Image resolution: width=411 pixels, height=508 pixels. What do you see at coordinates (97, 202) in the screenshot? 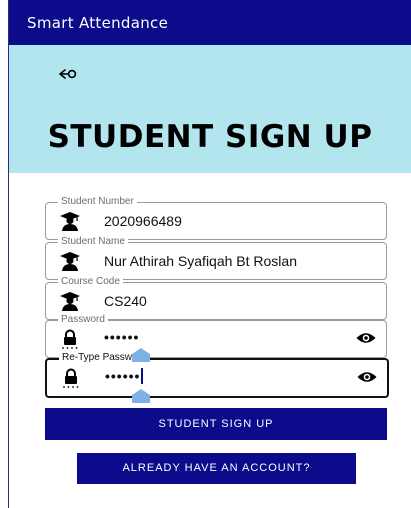
I see `student-number-label: Student Number` at bounding box center [97, 202].